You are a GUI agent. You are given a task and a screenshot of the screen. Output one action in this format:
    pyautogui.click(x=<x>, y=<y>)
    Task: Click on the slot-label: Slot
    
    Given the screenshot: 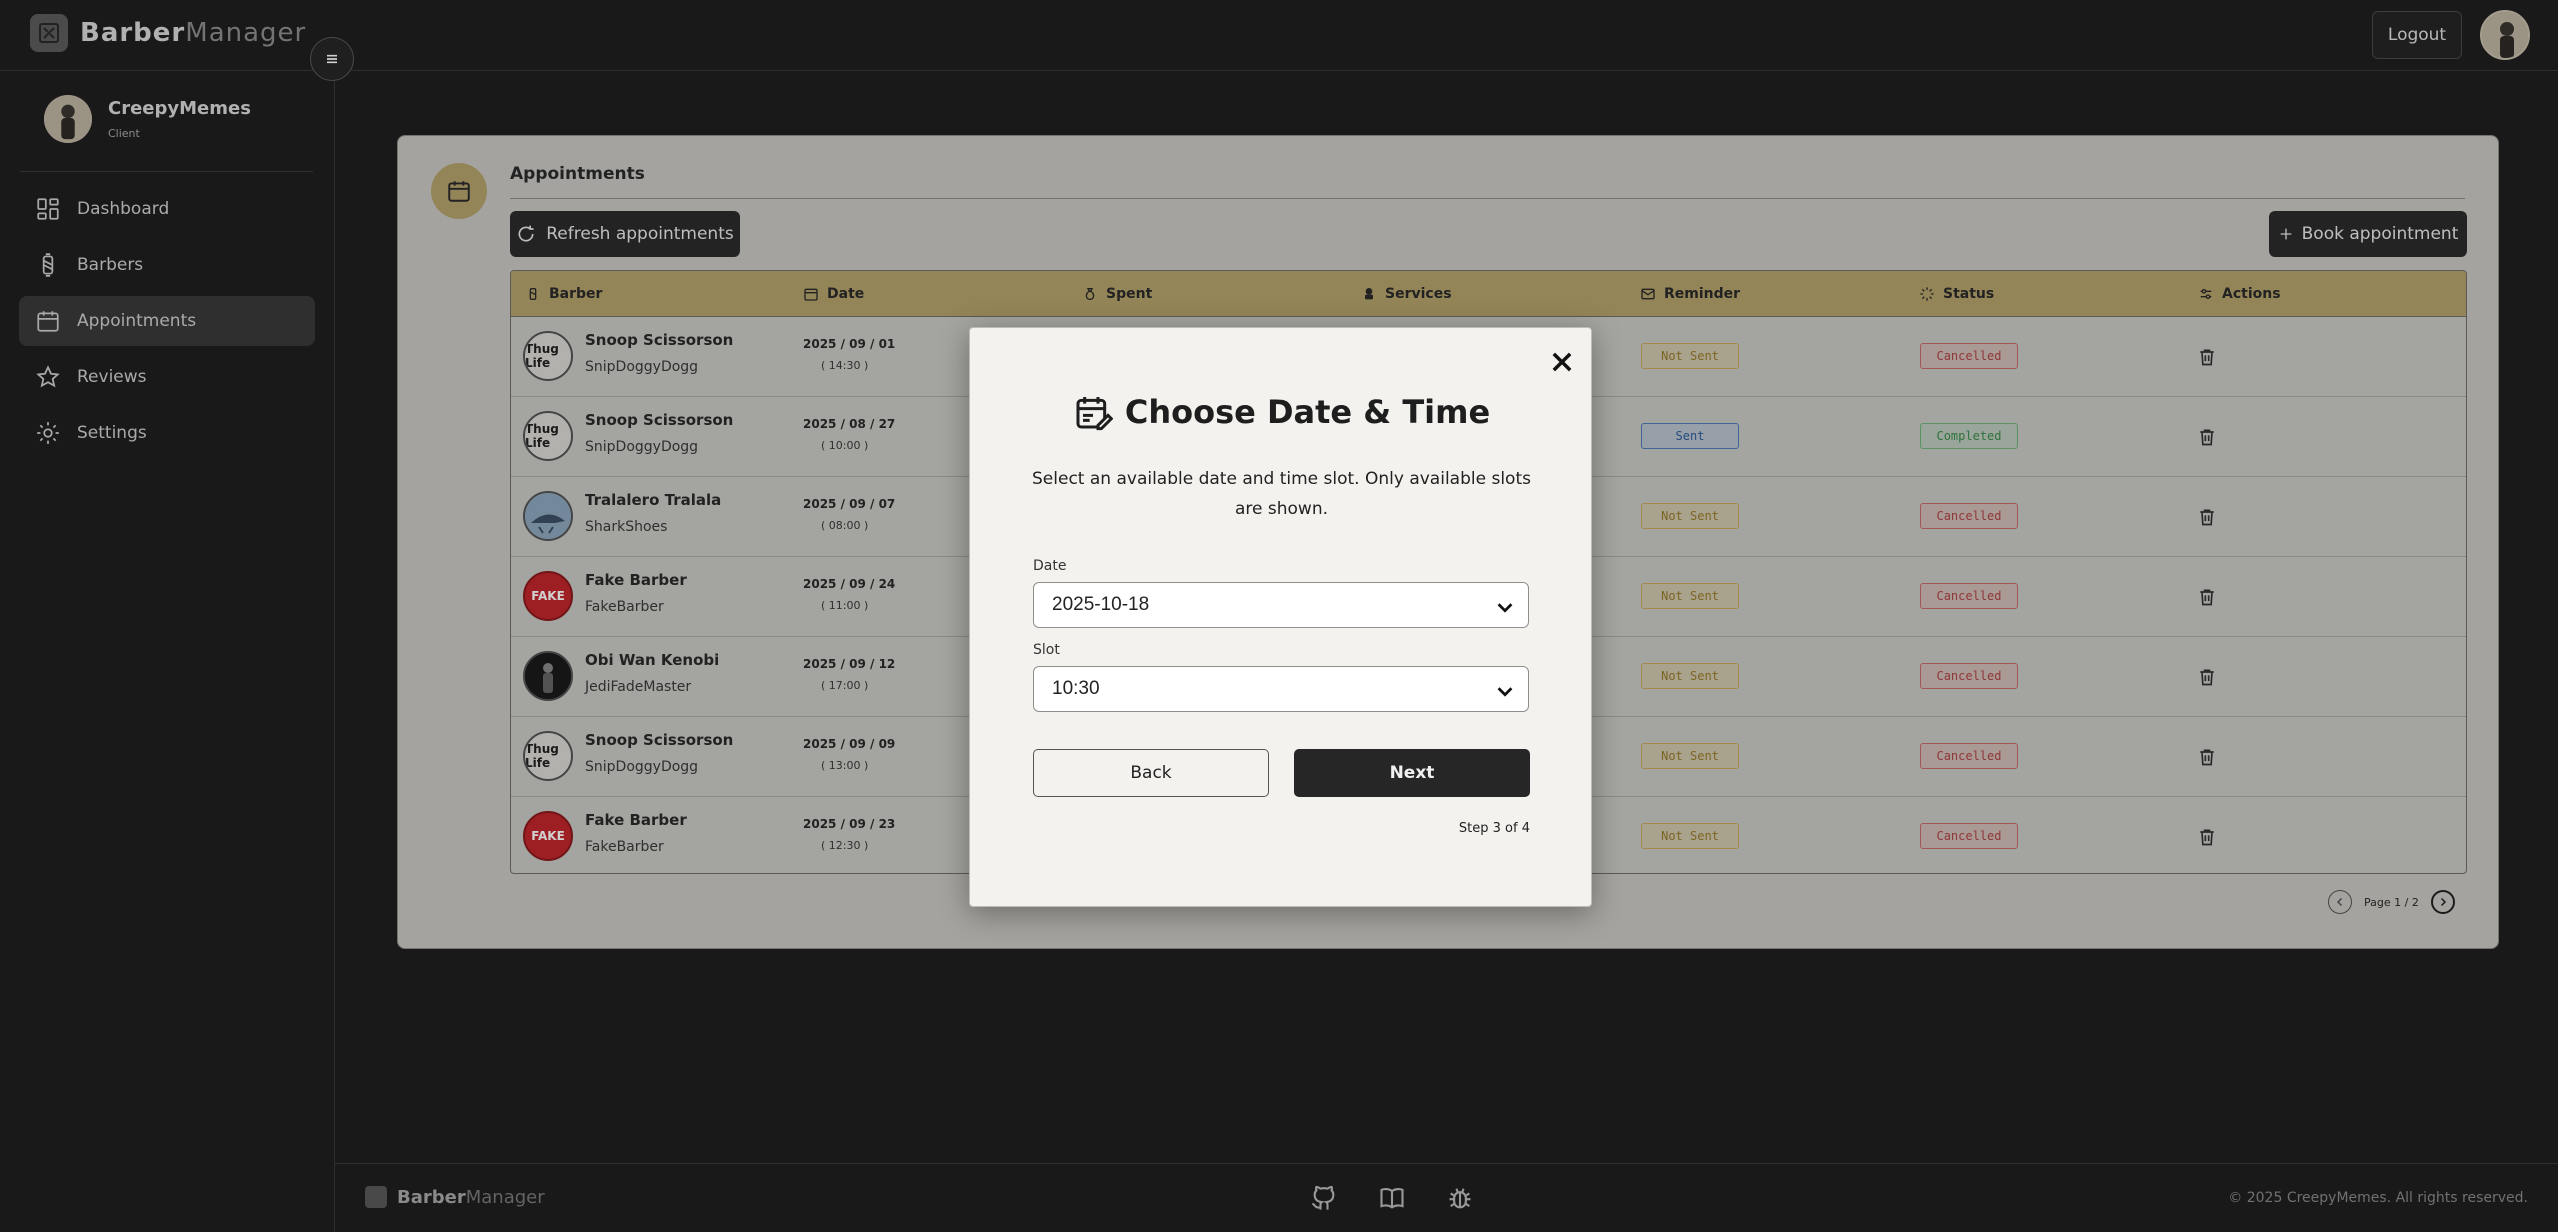 What is the action you would take?
    pyautogui.click(x=1046, y=650)
    